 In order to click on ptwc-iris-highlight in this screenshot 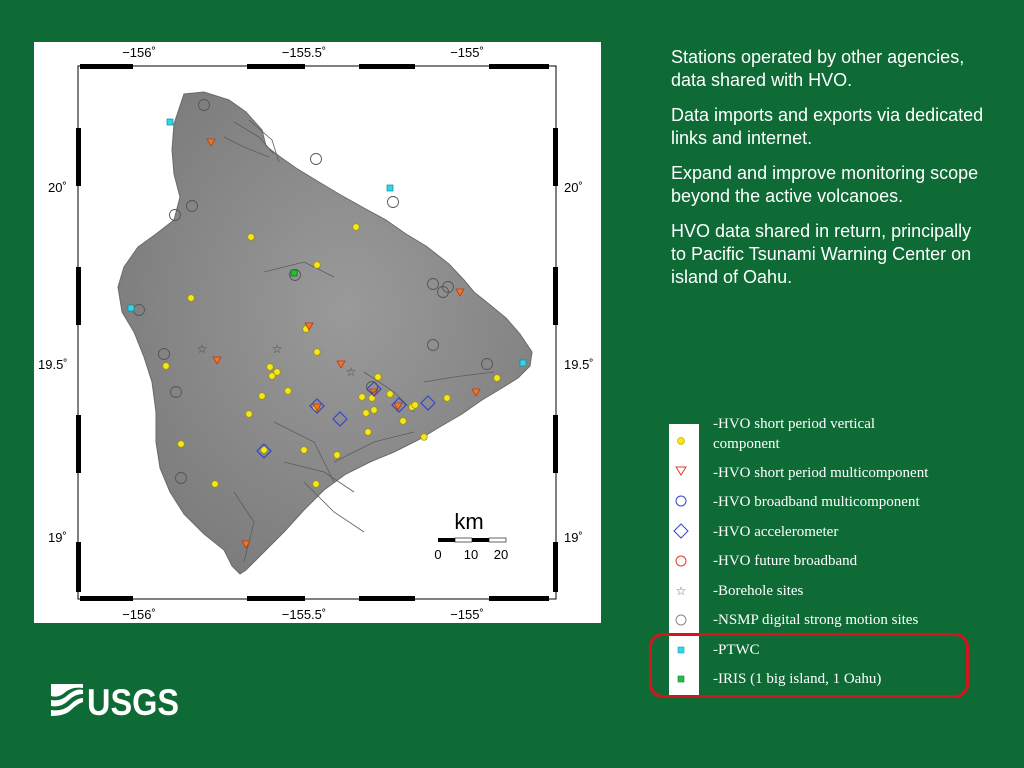, I will do `click(809, 665)`.